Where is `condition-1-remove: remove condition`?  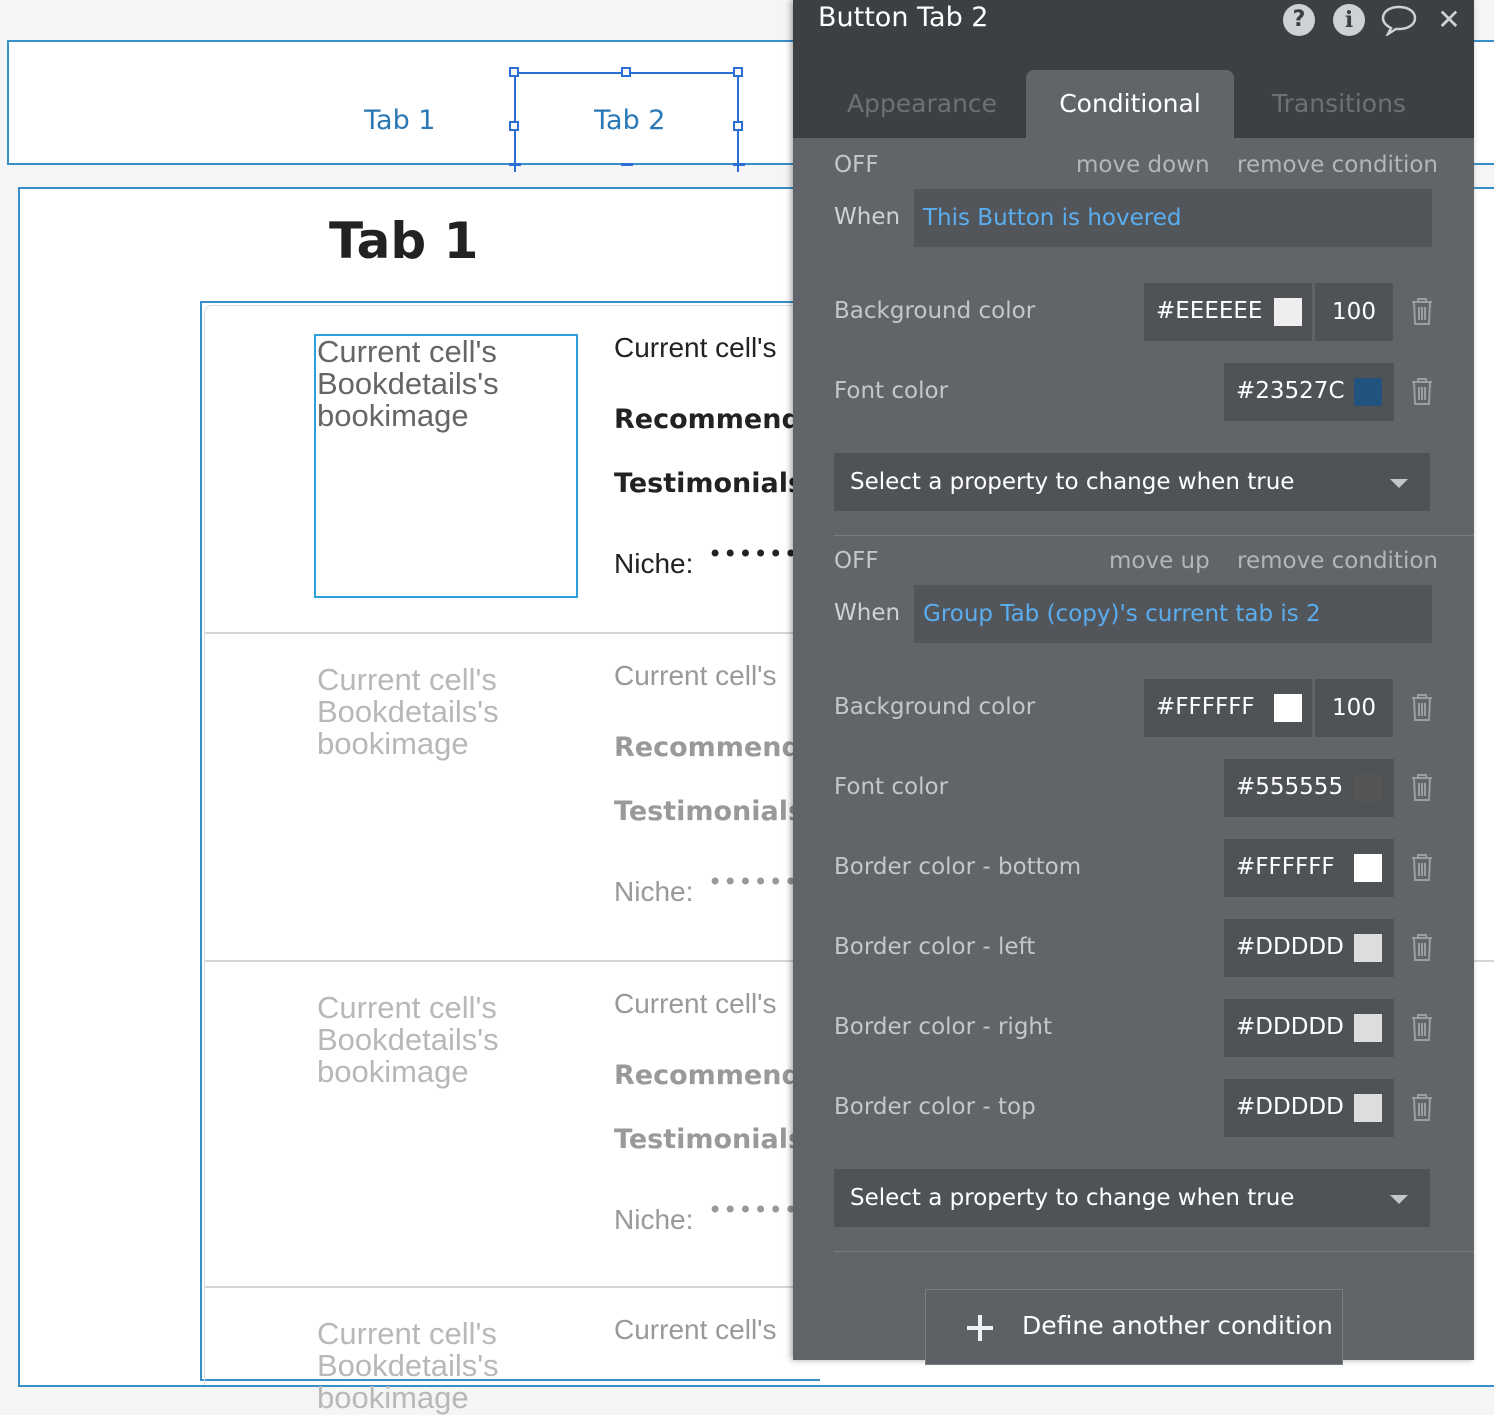
condition-1-remove: remove condition is located at coordinates (1337, 165).